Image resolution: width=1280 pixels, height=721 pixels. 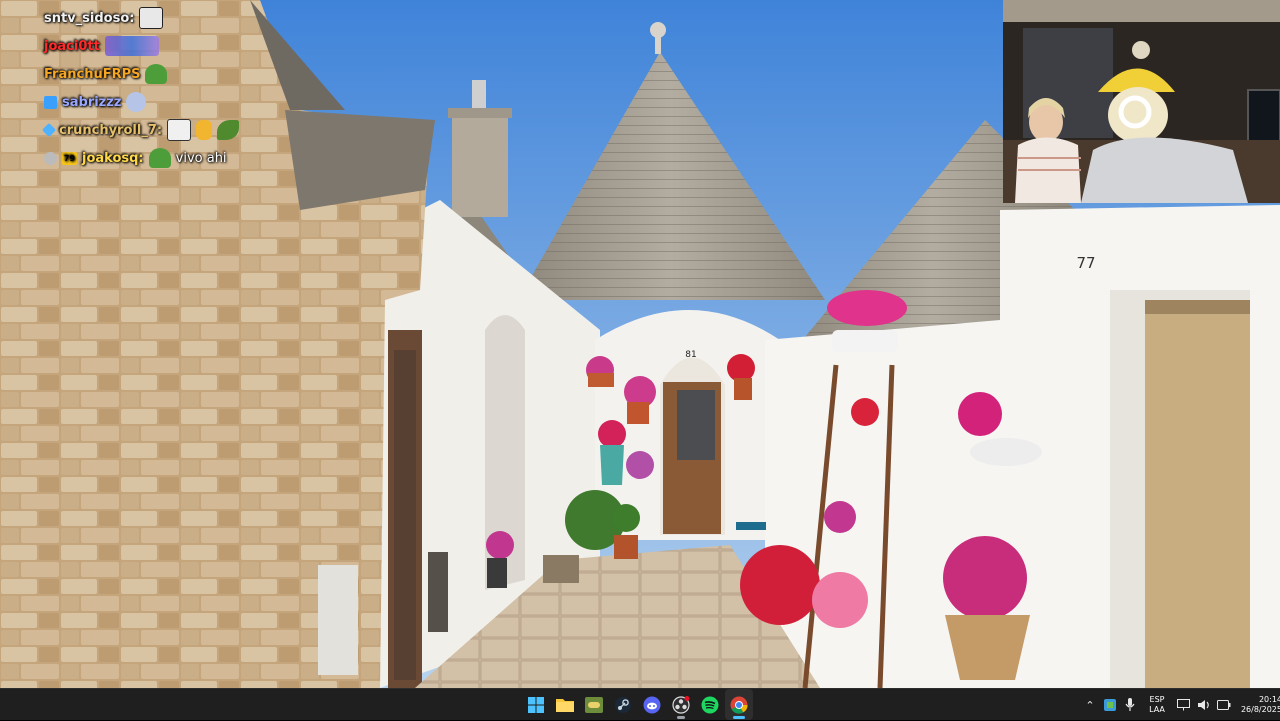 What do you see at coordinates (690, 355) in the screenshot?
I see `door-number-81: 81` at bounding box center [690, 355].